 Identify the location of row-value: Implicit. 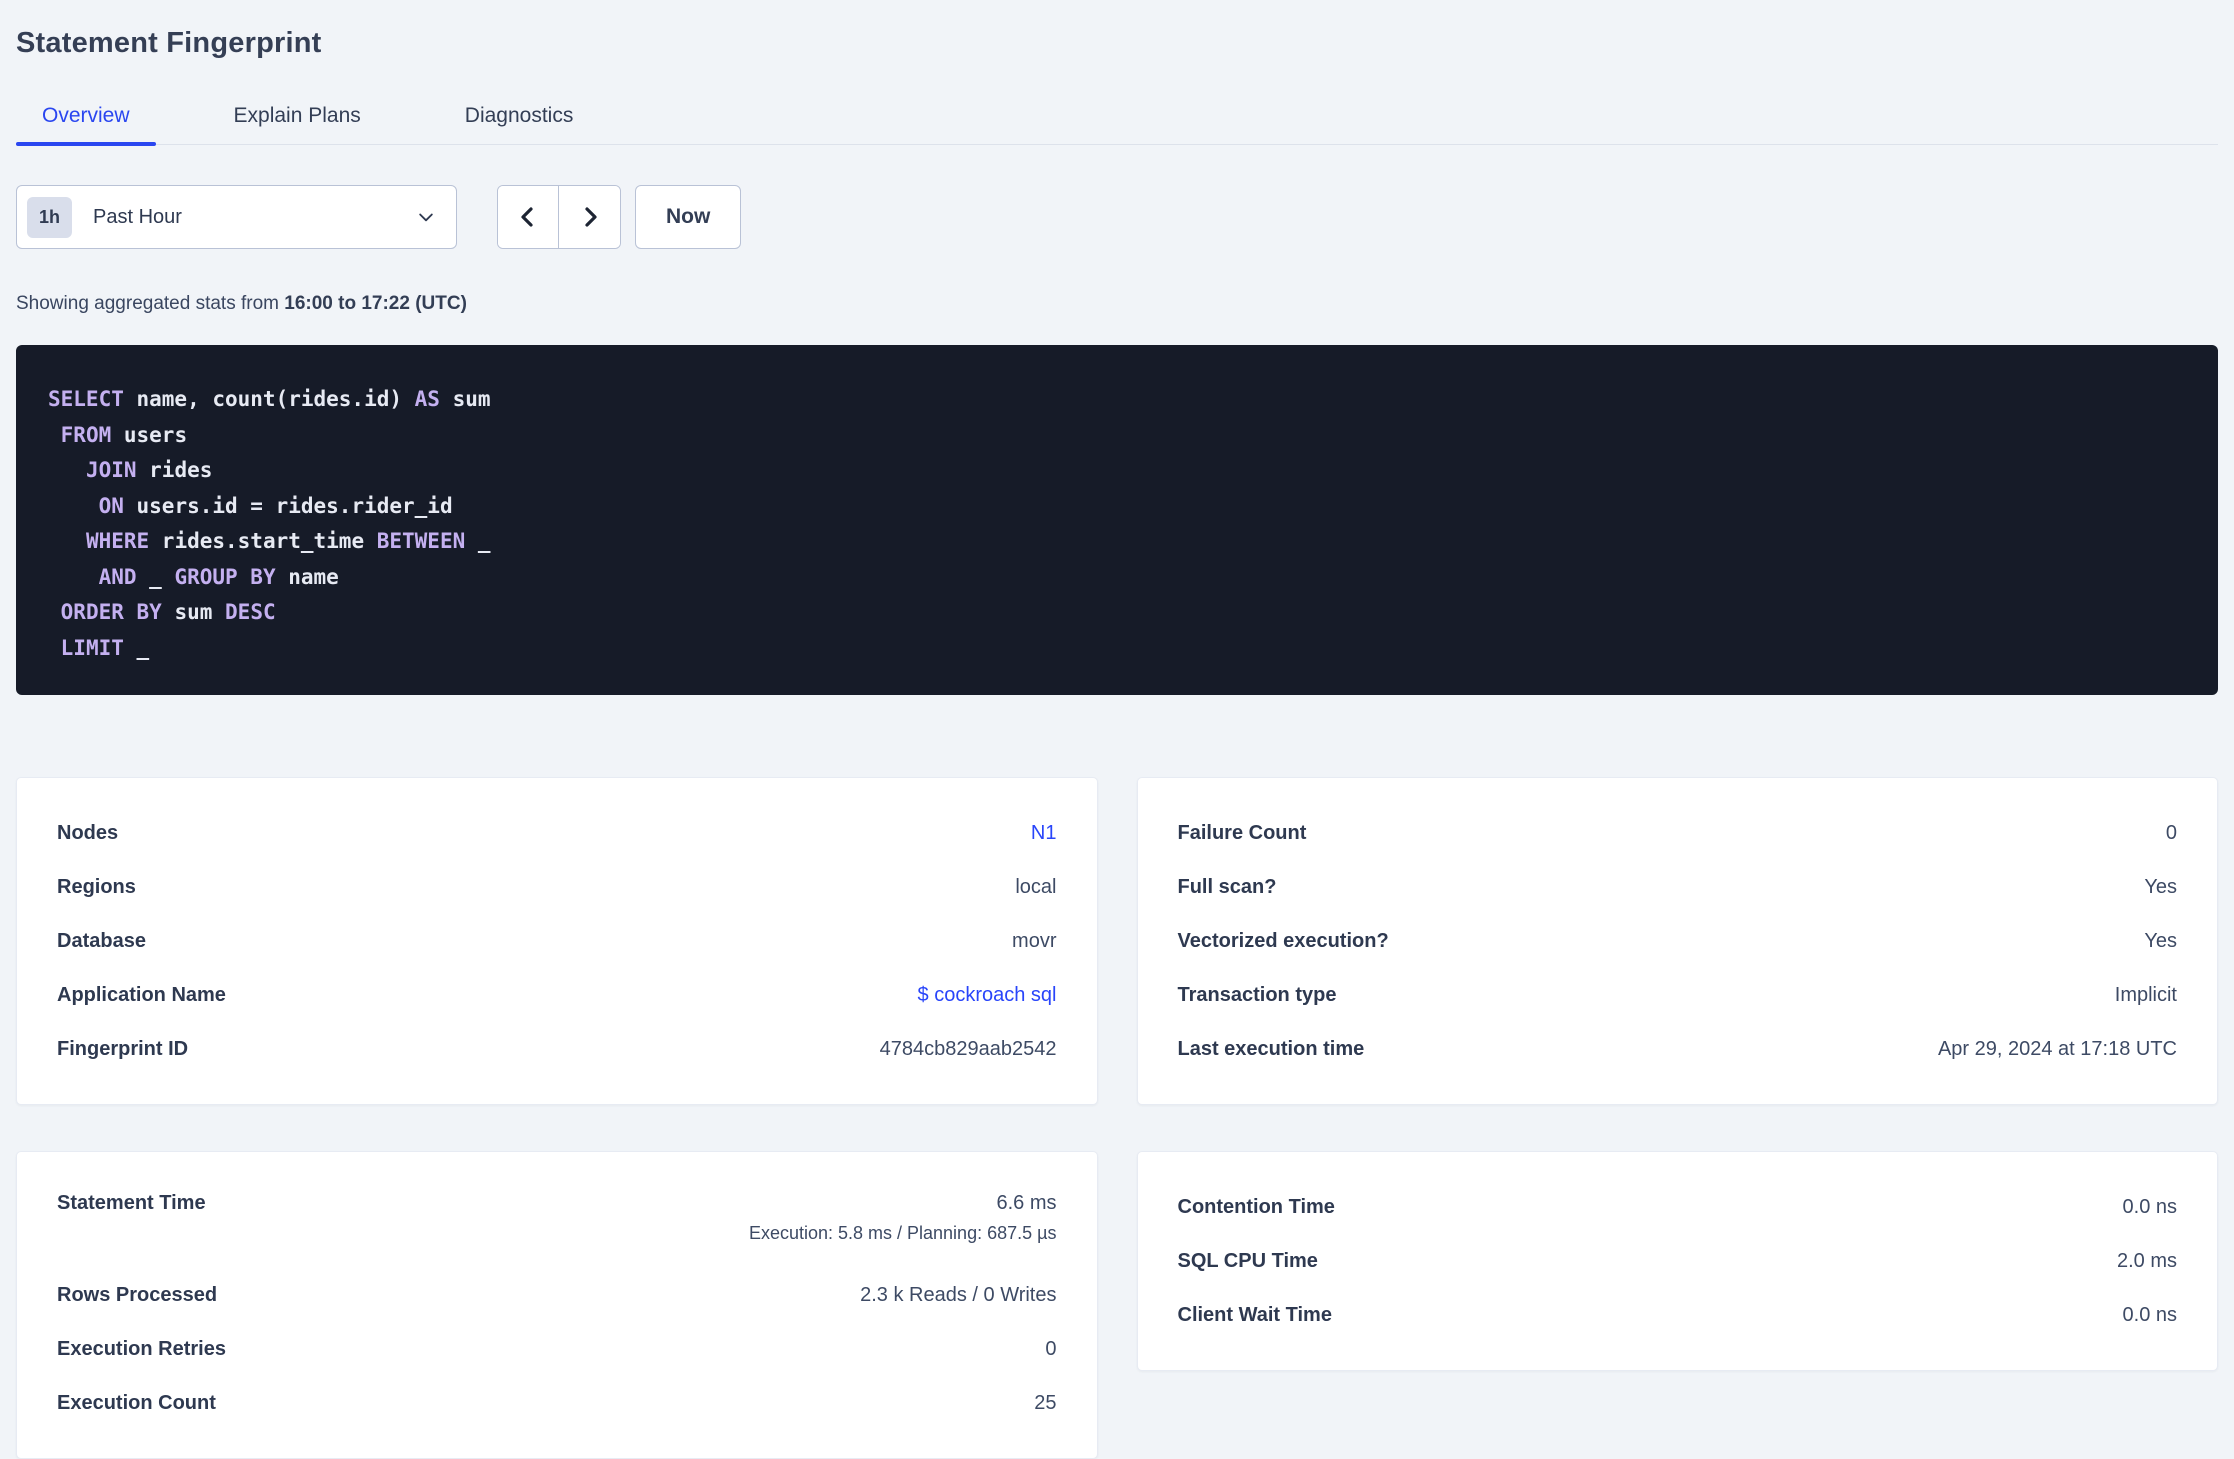
(2145, 994).